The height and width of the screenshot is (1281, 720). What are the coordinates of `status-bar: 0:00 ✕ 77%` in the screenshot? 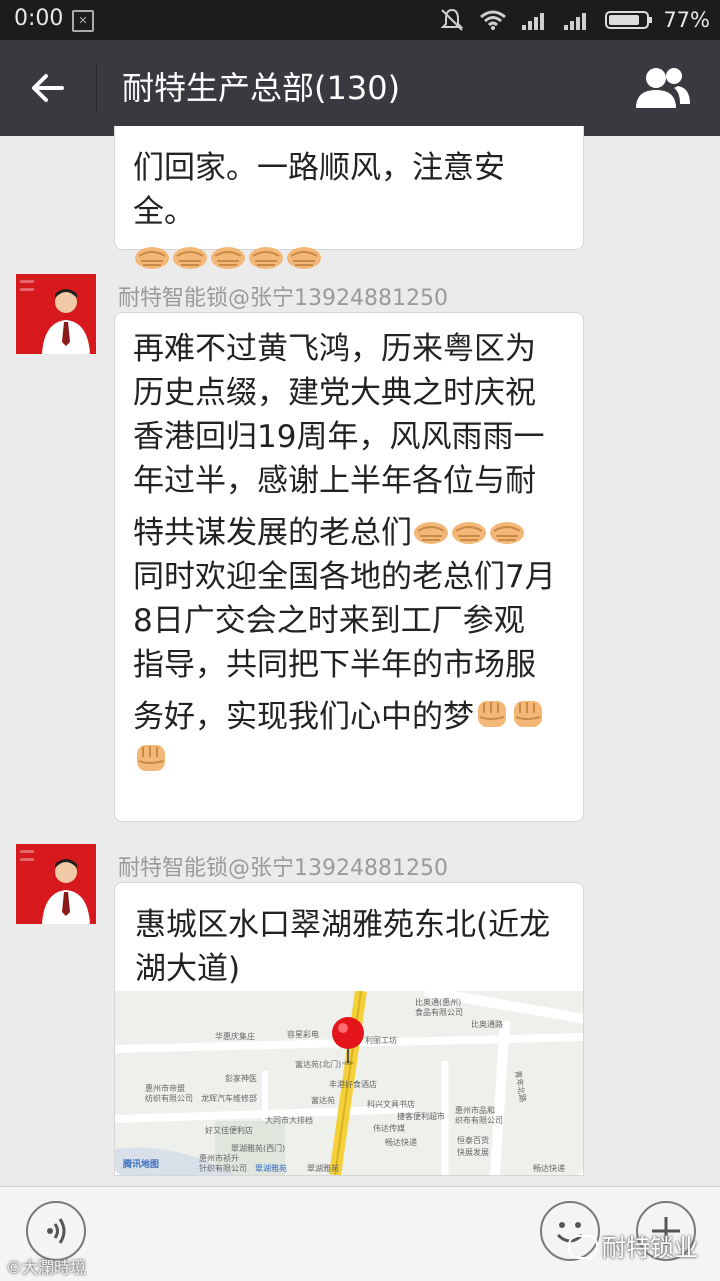 It's located at (360, 20).